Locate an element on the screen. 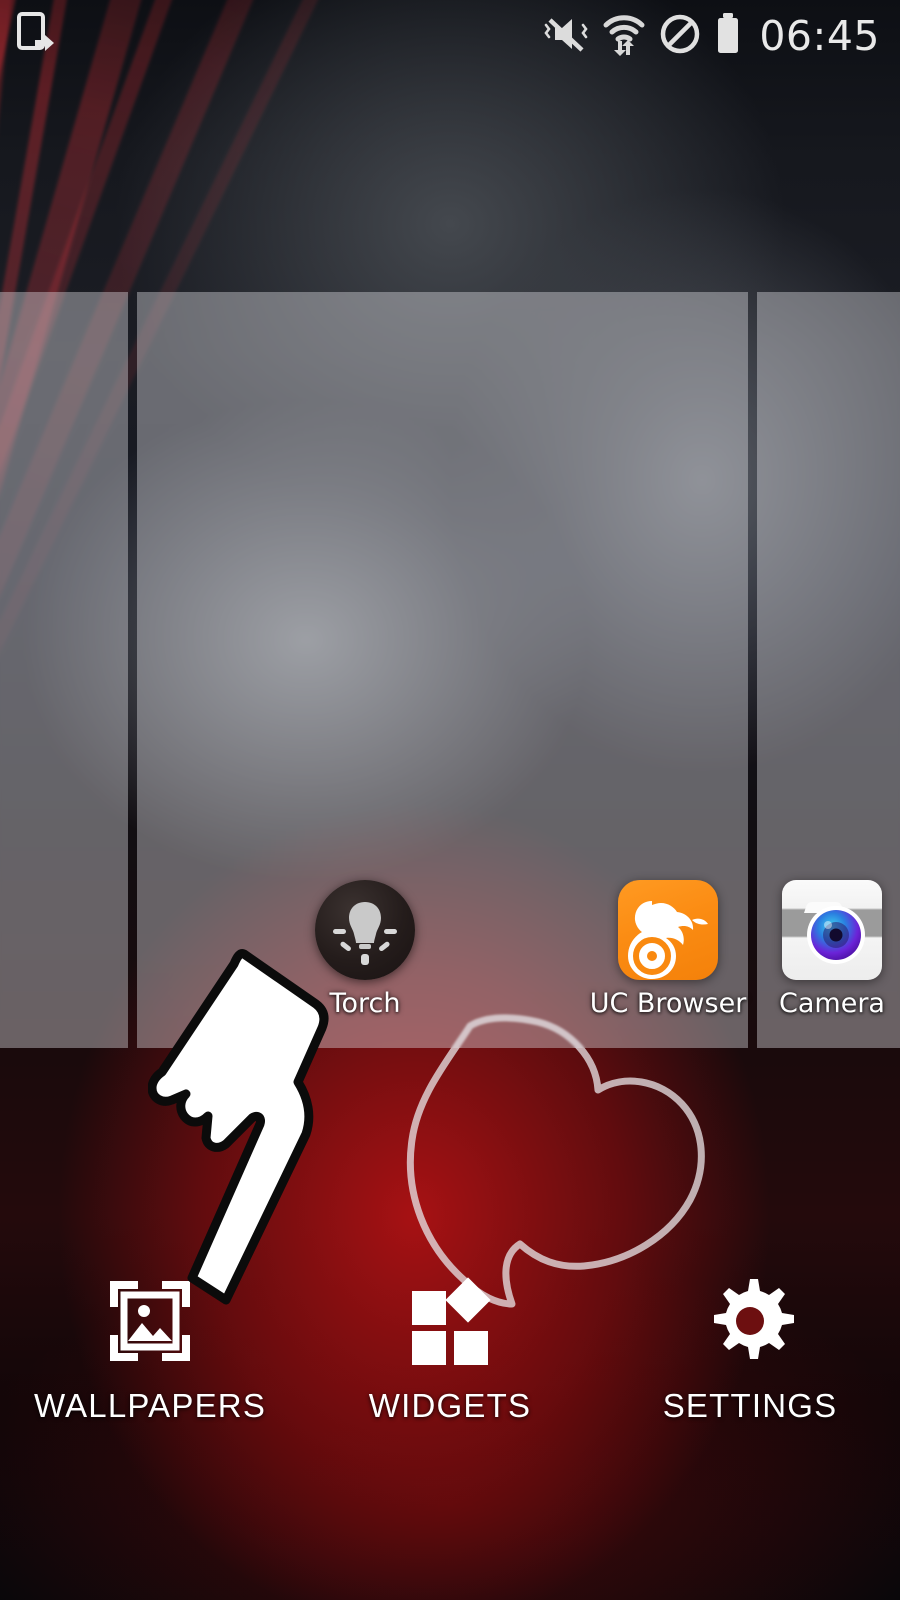  action-settings: SETTINGS is located at coordinates (750, 1350).